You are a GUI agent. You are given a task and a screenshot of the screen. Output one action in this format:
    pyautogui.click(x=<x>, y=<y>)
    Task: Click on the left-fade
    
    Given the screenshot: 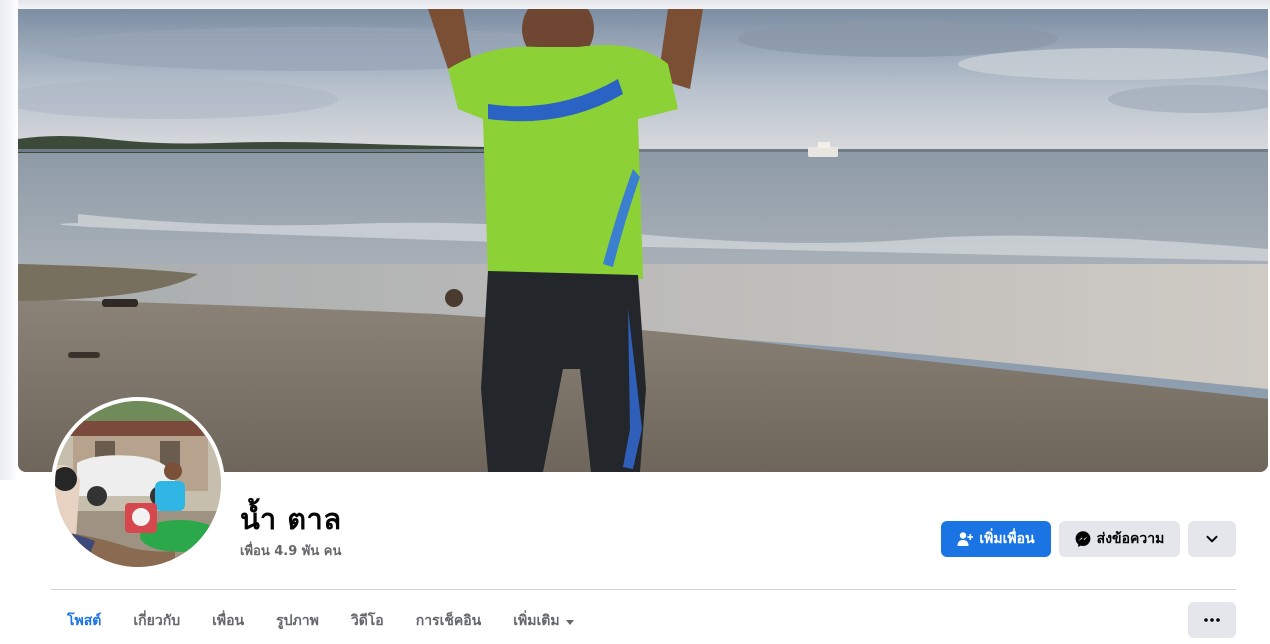 What is the action you would take?
    pyautogui.click(x=9, y=240)
    